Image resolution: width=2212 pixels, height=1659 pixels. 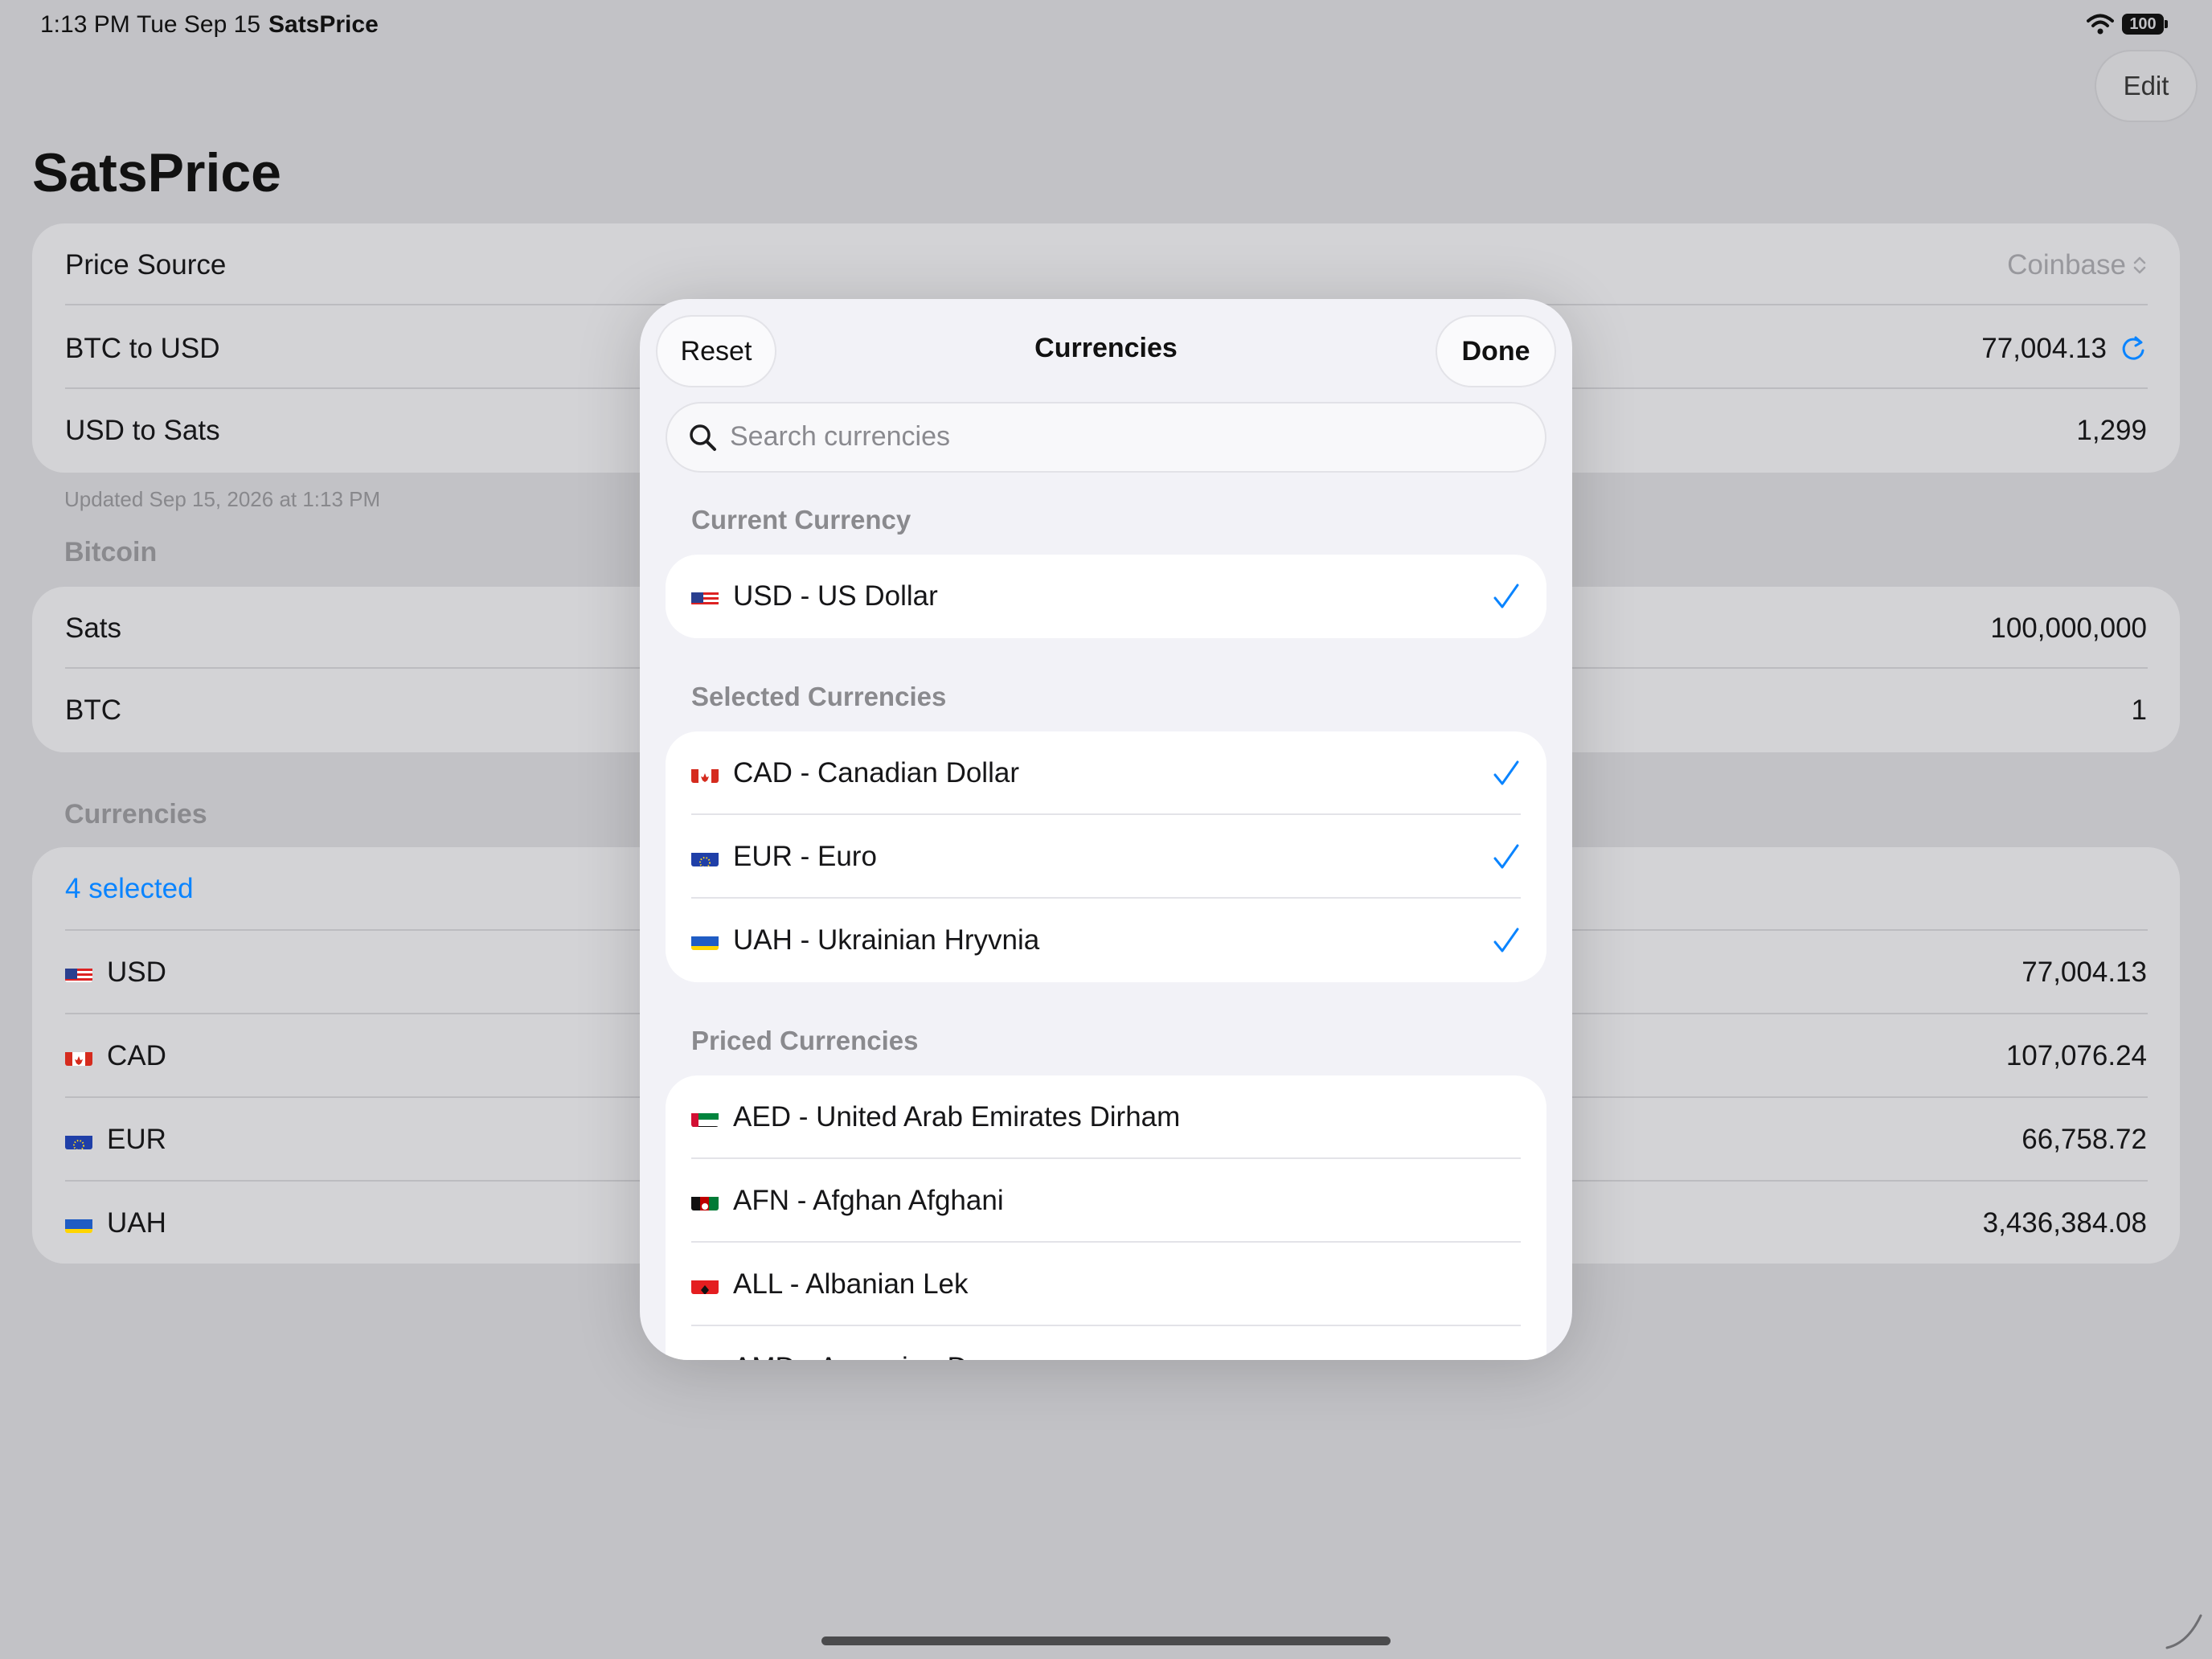 What do you see at coordinates (93, 628) in the screenshot?
I see `sats-label: Sats` at bounding box center [93, 628].